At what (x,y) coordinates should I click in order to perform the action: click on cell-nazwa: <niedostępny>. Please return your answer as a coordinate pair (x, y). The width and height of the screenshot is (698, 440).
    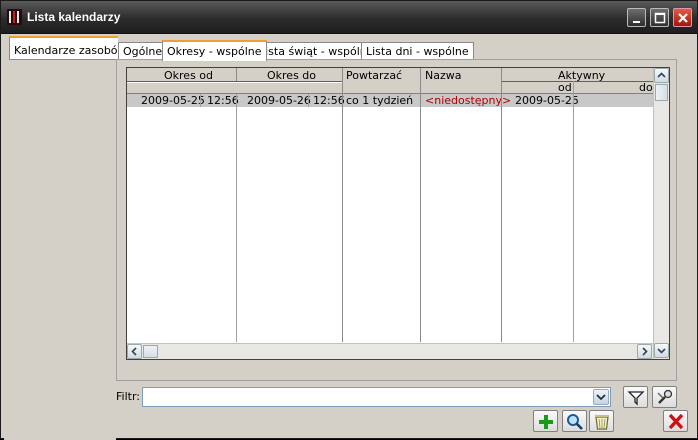
    Looking at the image, I should click on (468, 100).